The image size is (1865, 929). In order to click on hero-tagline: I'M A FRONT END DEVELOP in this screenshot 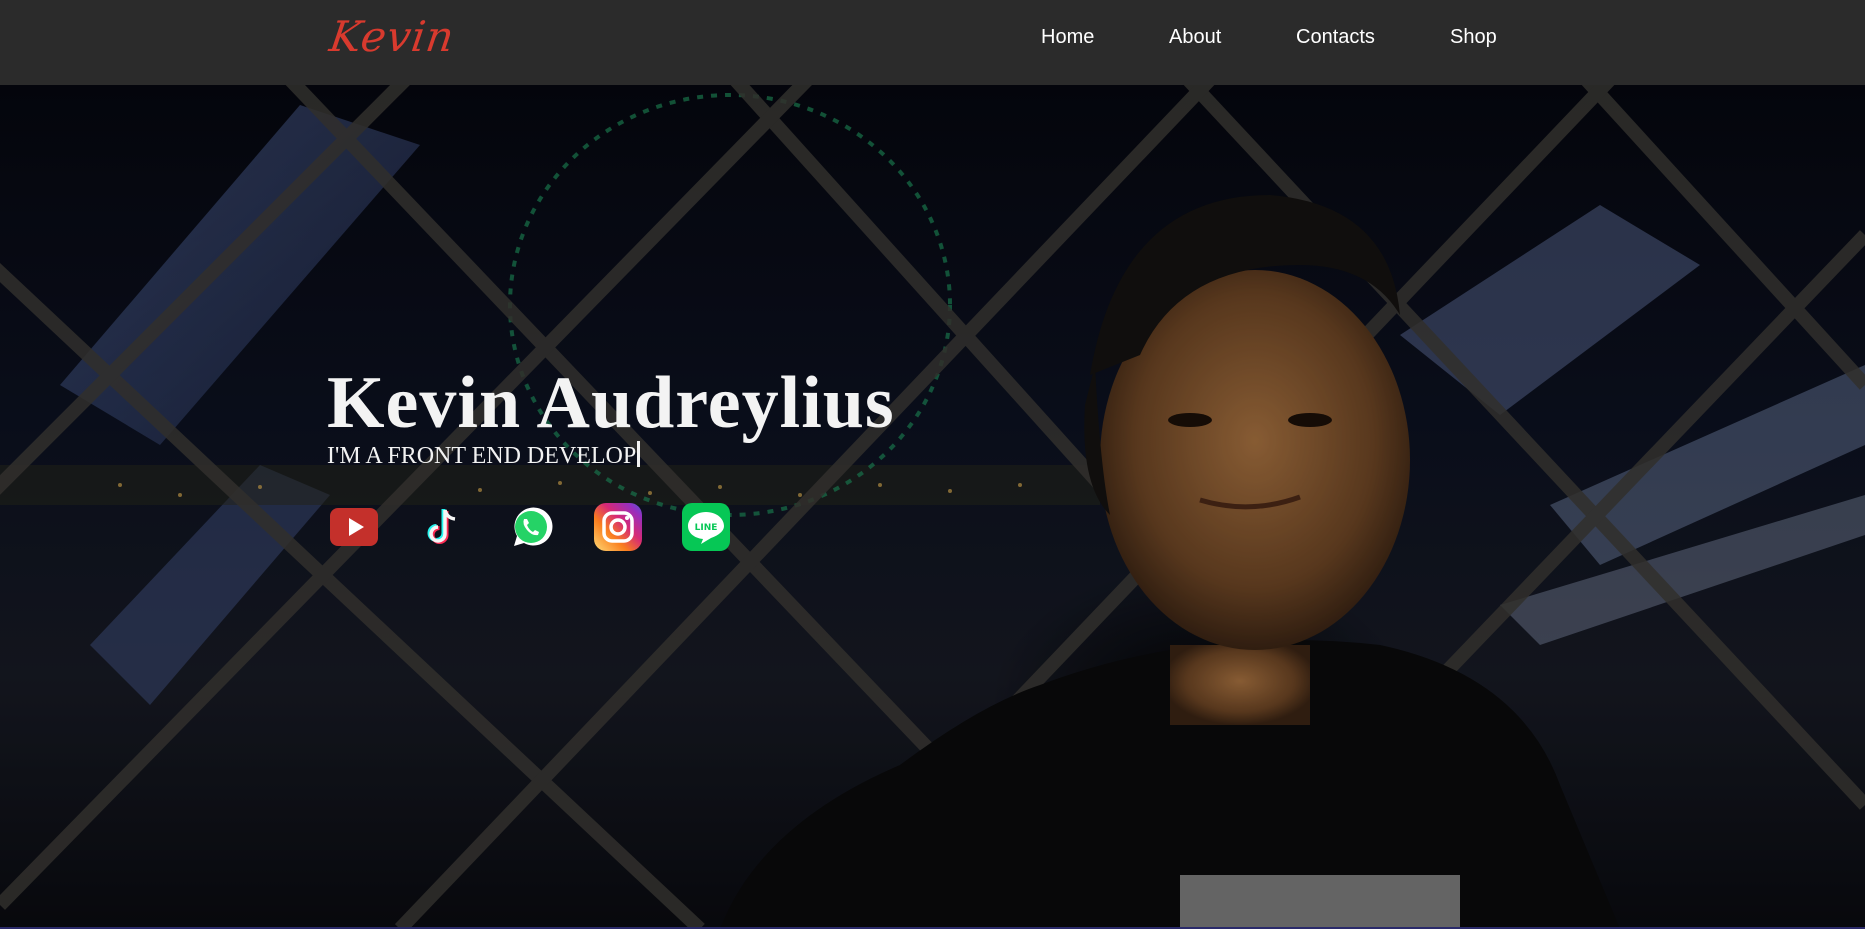, I will do `click(484, 455)`.